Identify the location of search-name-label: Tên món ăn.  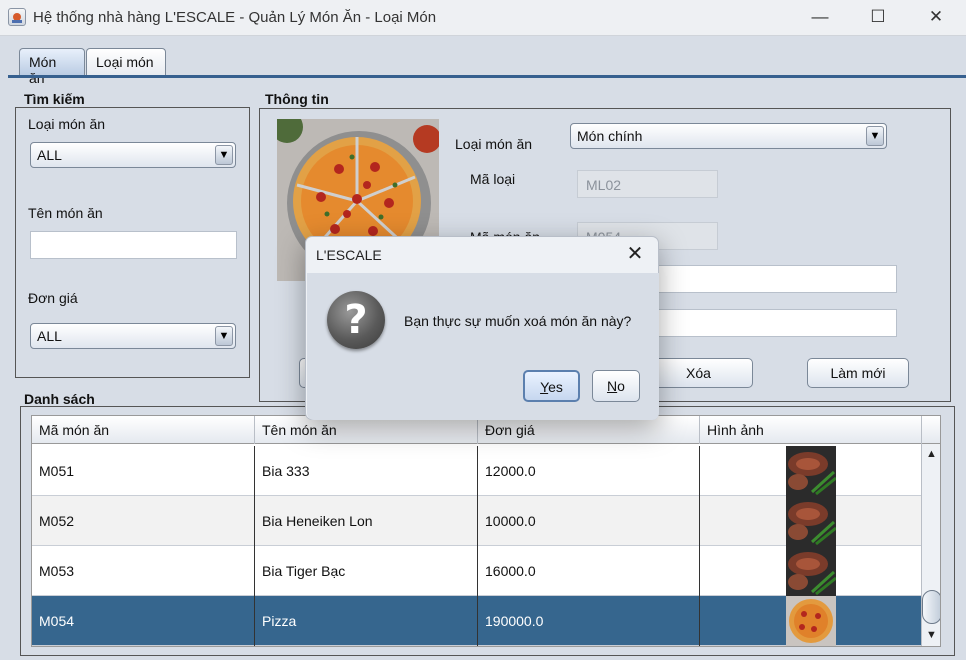
(65, 213).